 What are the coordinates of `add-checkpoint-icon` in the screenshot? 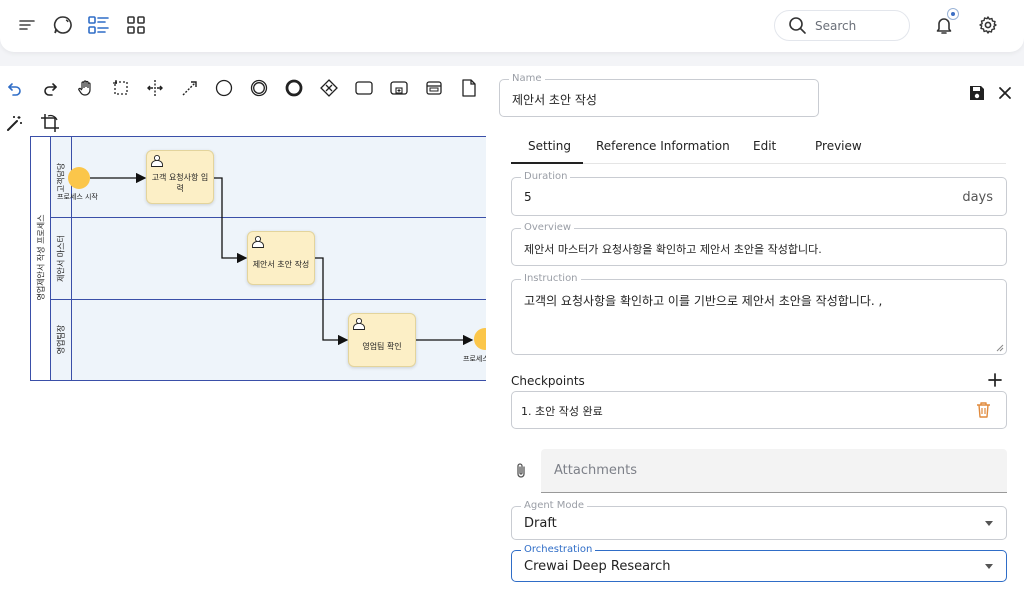 It's located at (995, 380).